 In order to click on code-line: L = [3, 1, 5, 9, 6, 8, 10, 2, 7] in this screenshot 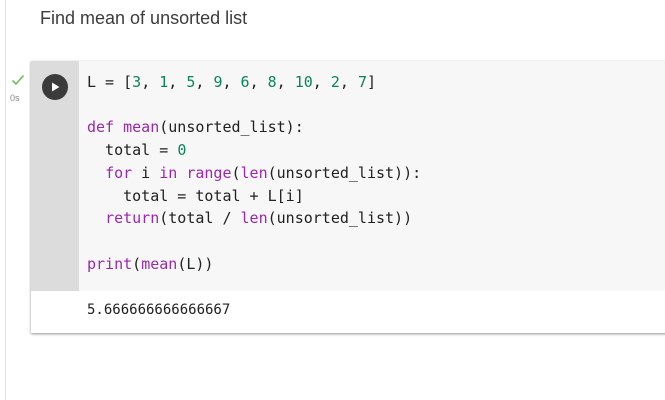, I will do `click(231, 82)`.